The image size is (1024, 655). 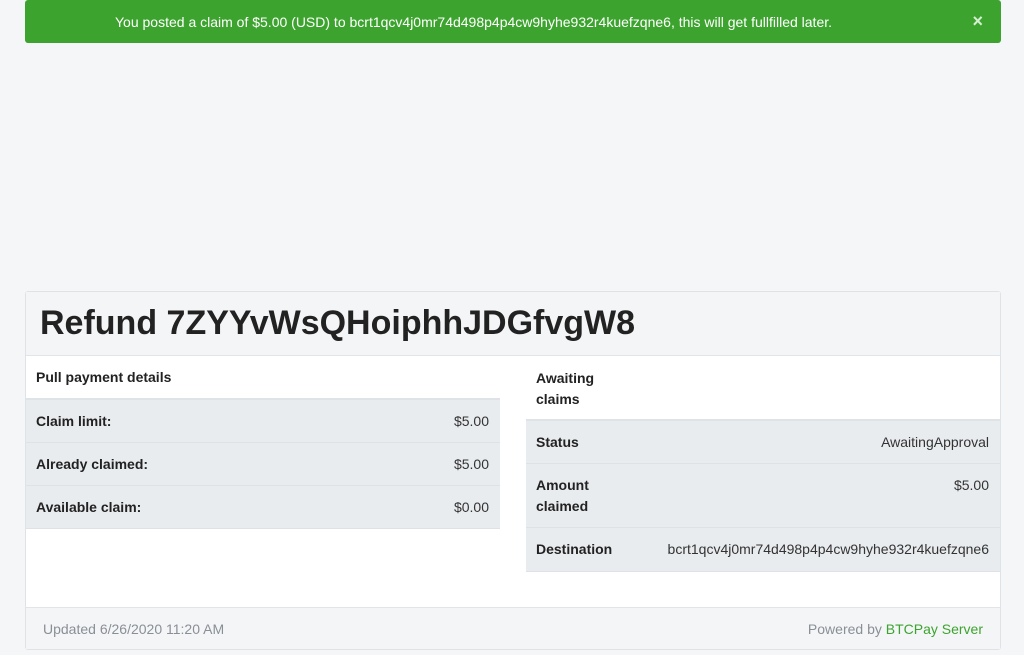 I want to click on already-claimed-label: Already claimed:, so click(x=92, y=464).